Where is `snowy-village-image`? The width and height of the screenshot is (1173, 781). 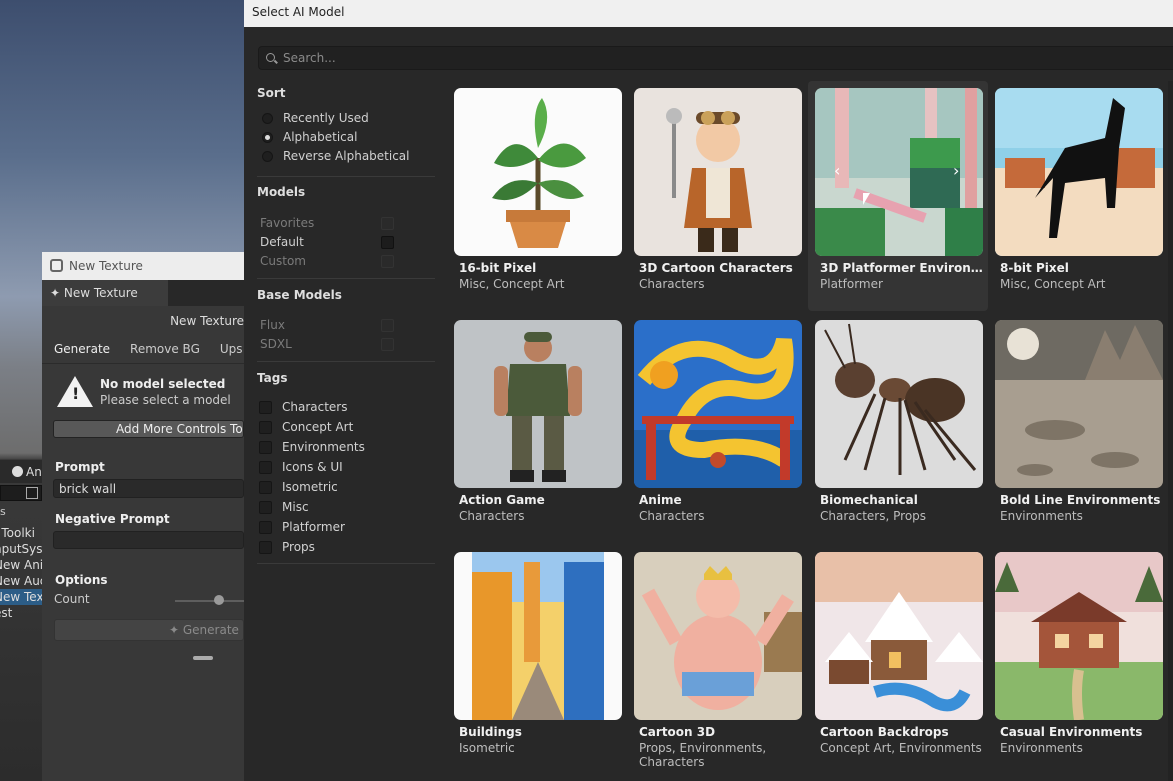 snowy-village-image is located at coordinates (899, 636).